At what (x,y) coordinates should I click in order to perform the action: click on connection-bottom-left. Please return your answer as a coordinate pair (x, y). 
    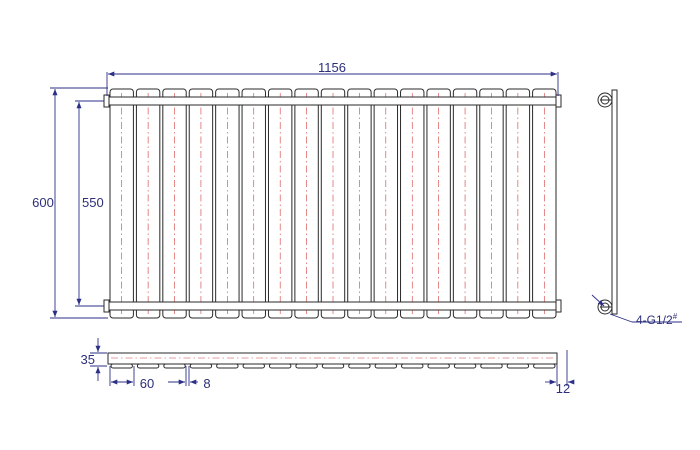
    Looking at the image, I should click on (106, 306).